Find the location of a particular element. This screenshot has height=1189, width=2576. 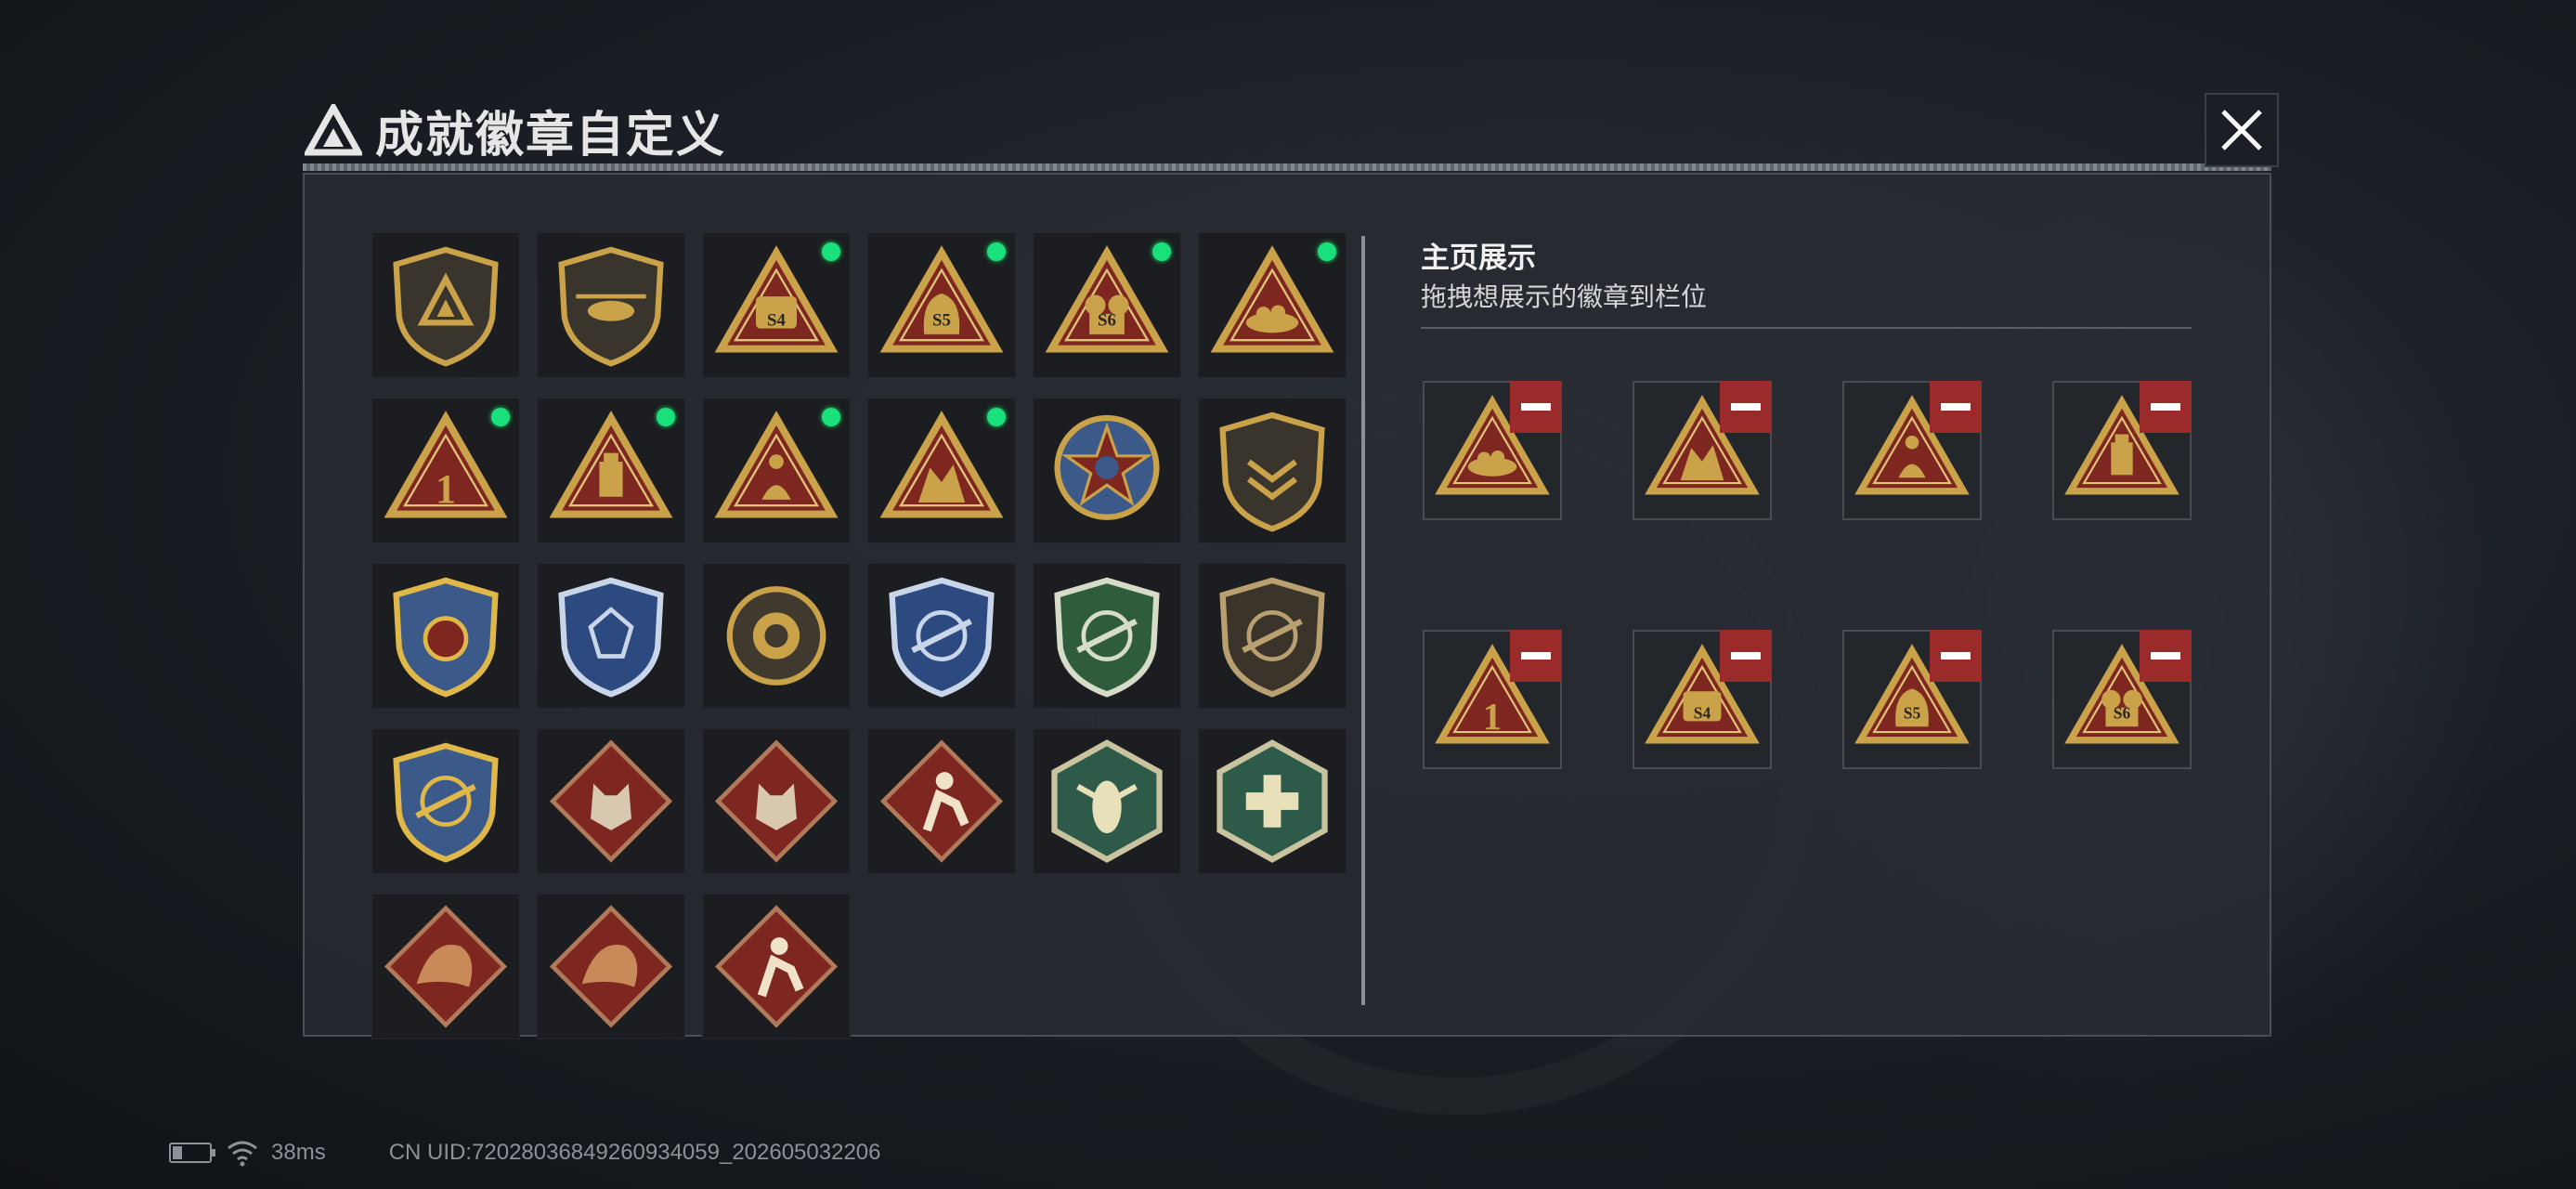

badge-cell-diamond-dragon-badge is located at coordinates (446, 967).